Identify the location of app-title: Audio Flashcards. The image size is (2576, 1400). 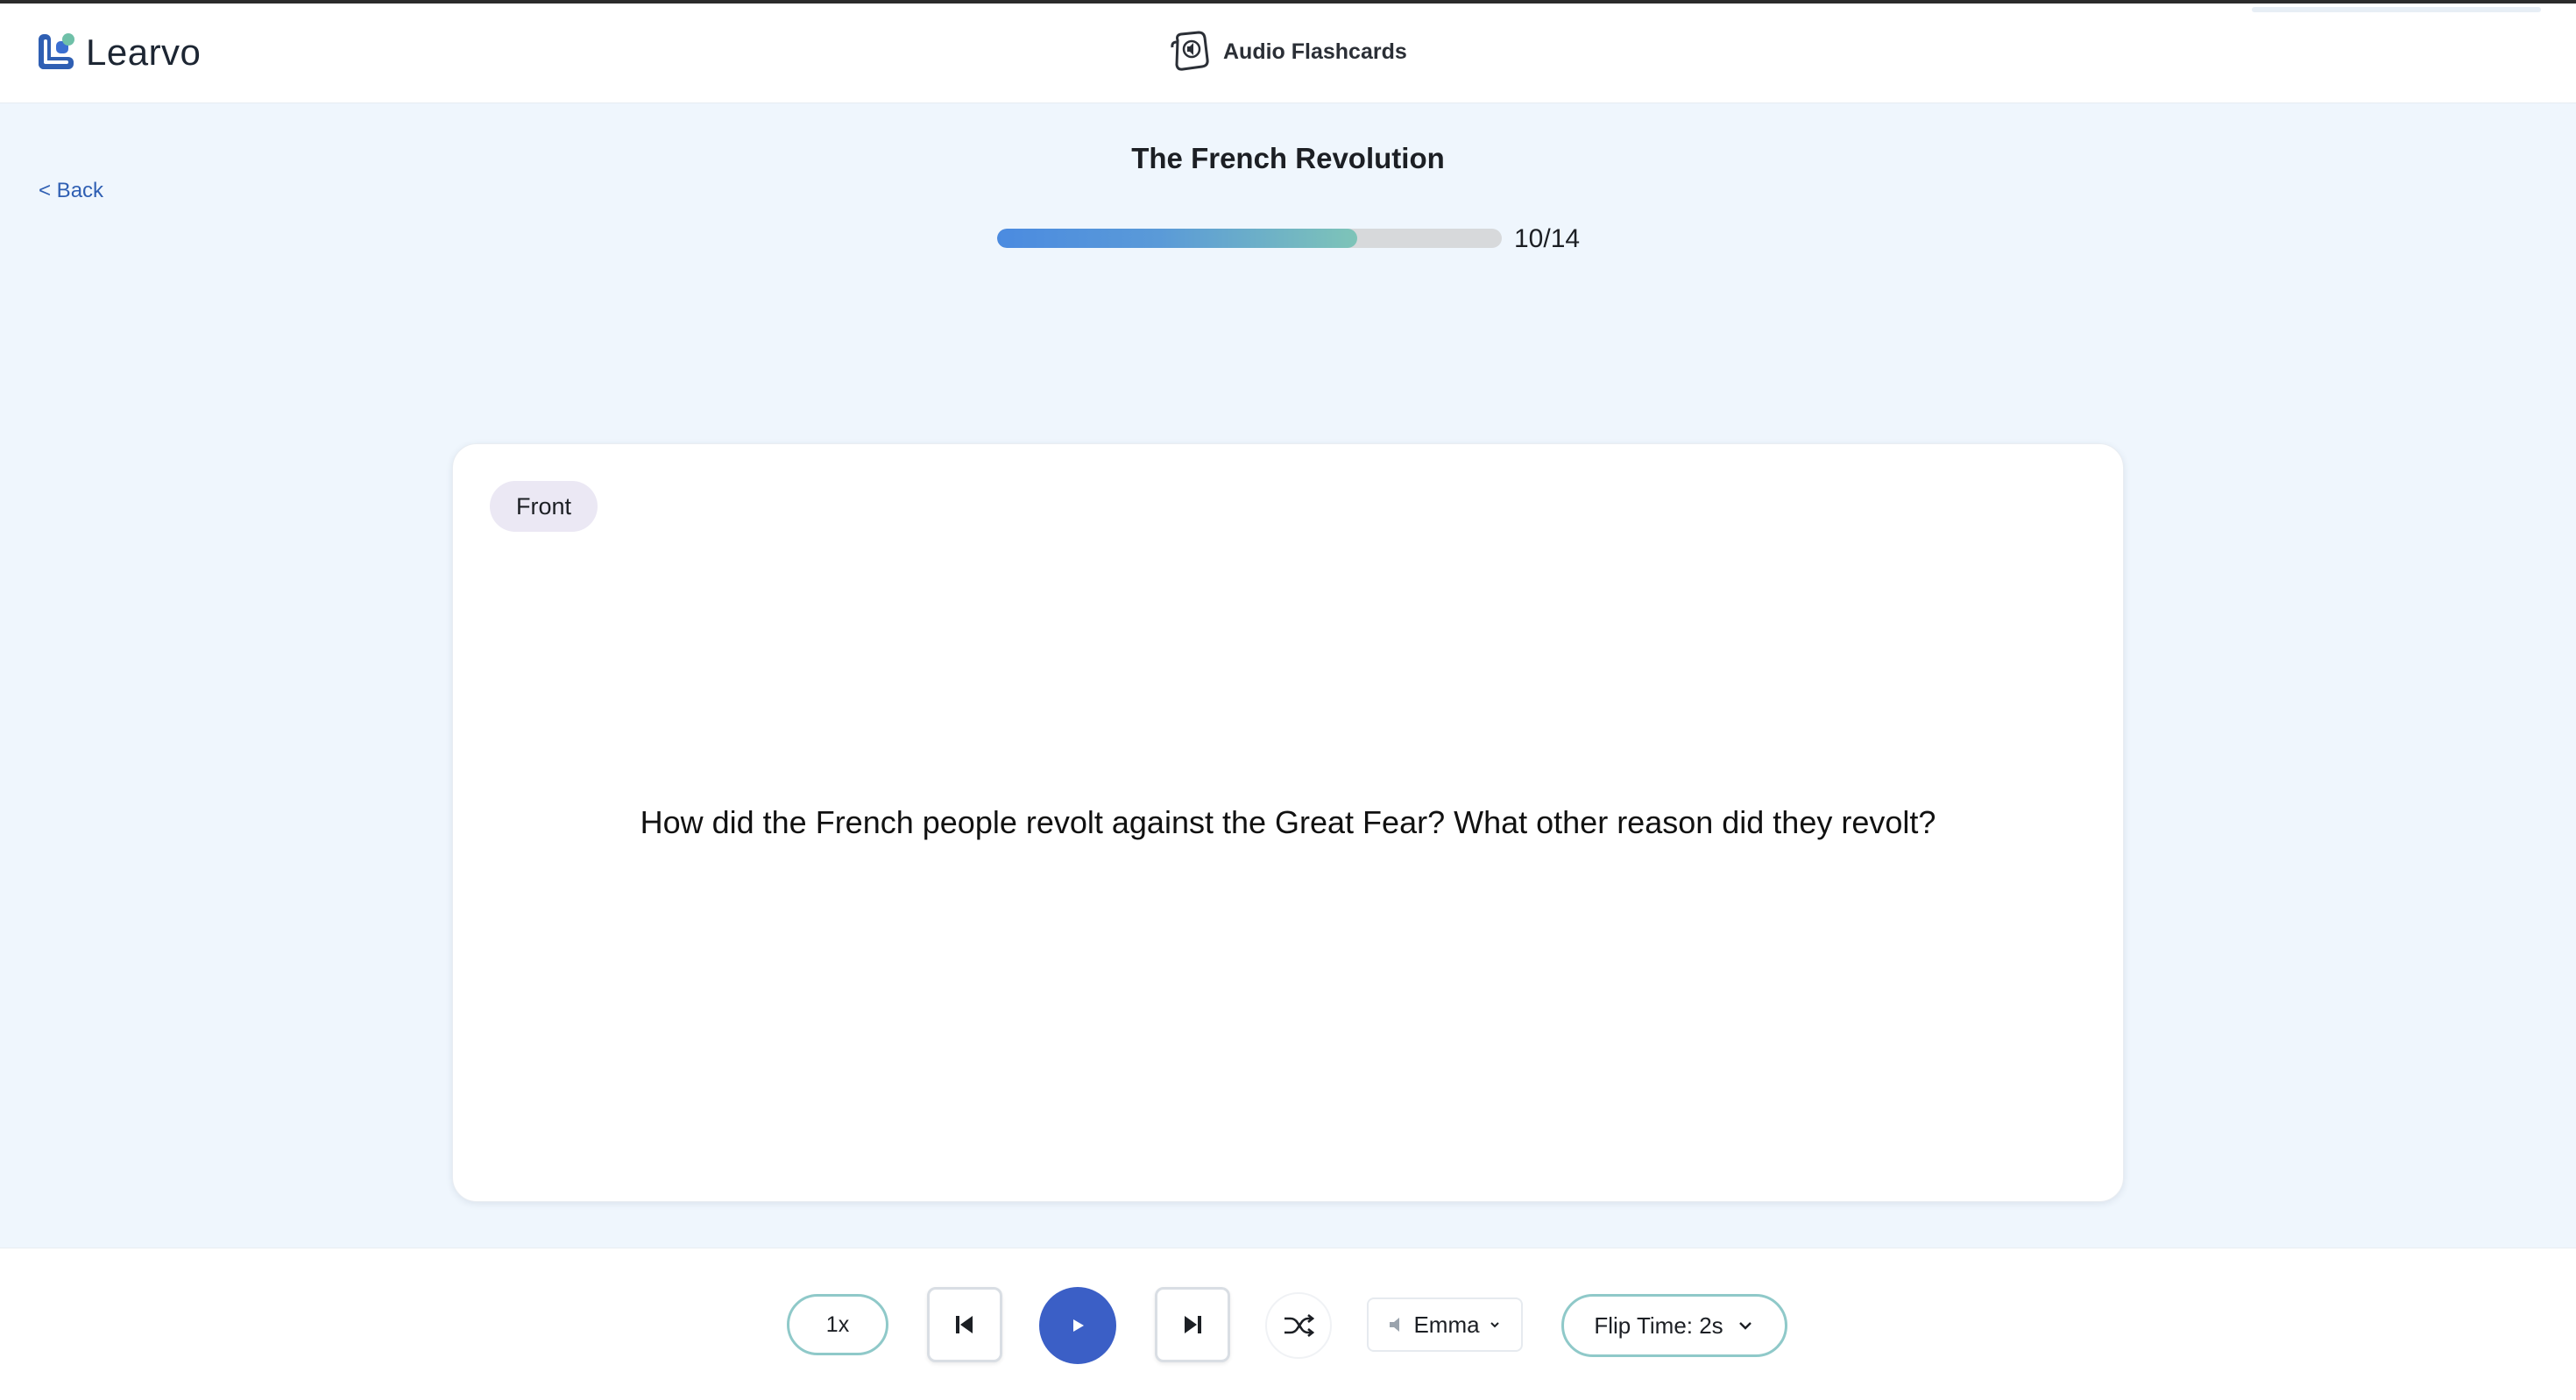
(1288, 52).